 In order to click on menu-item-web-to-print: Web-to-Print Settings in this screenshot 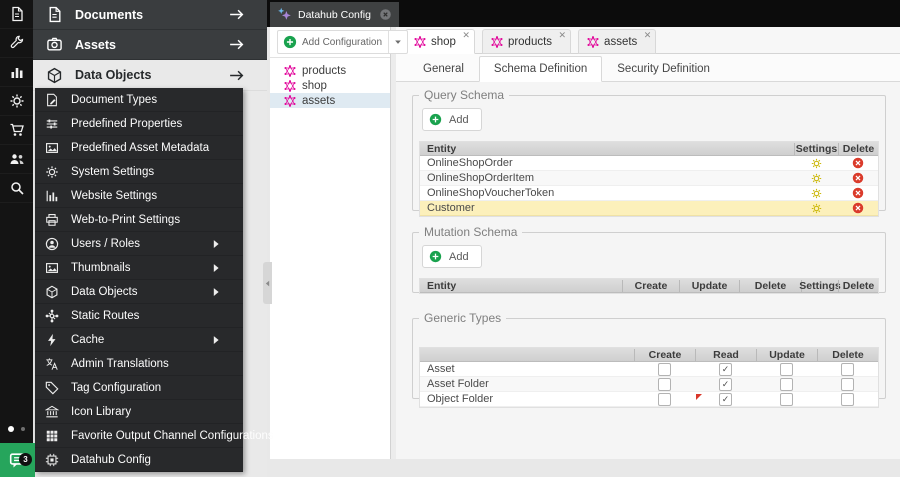, I will do `click(139, 220)`.